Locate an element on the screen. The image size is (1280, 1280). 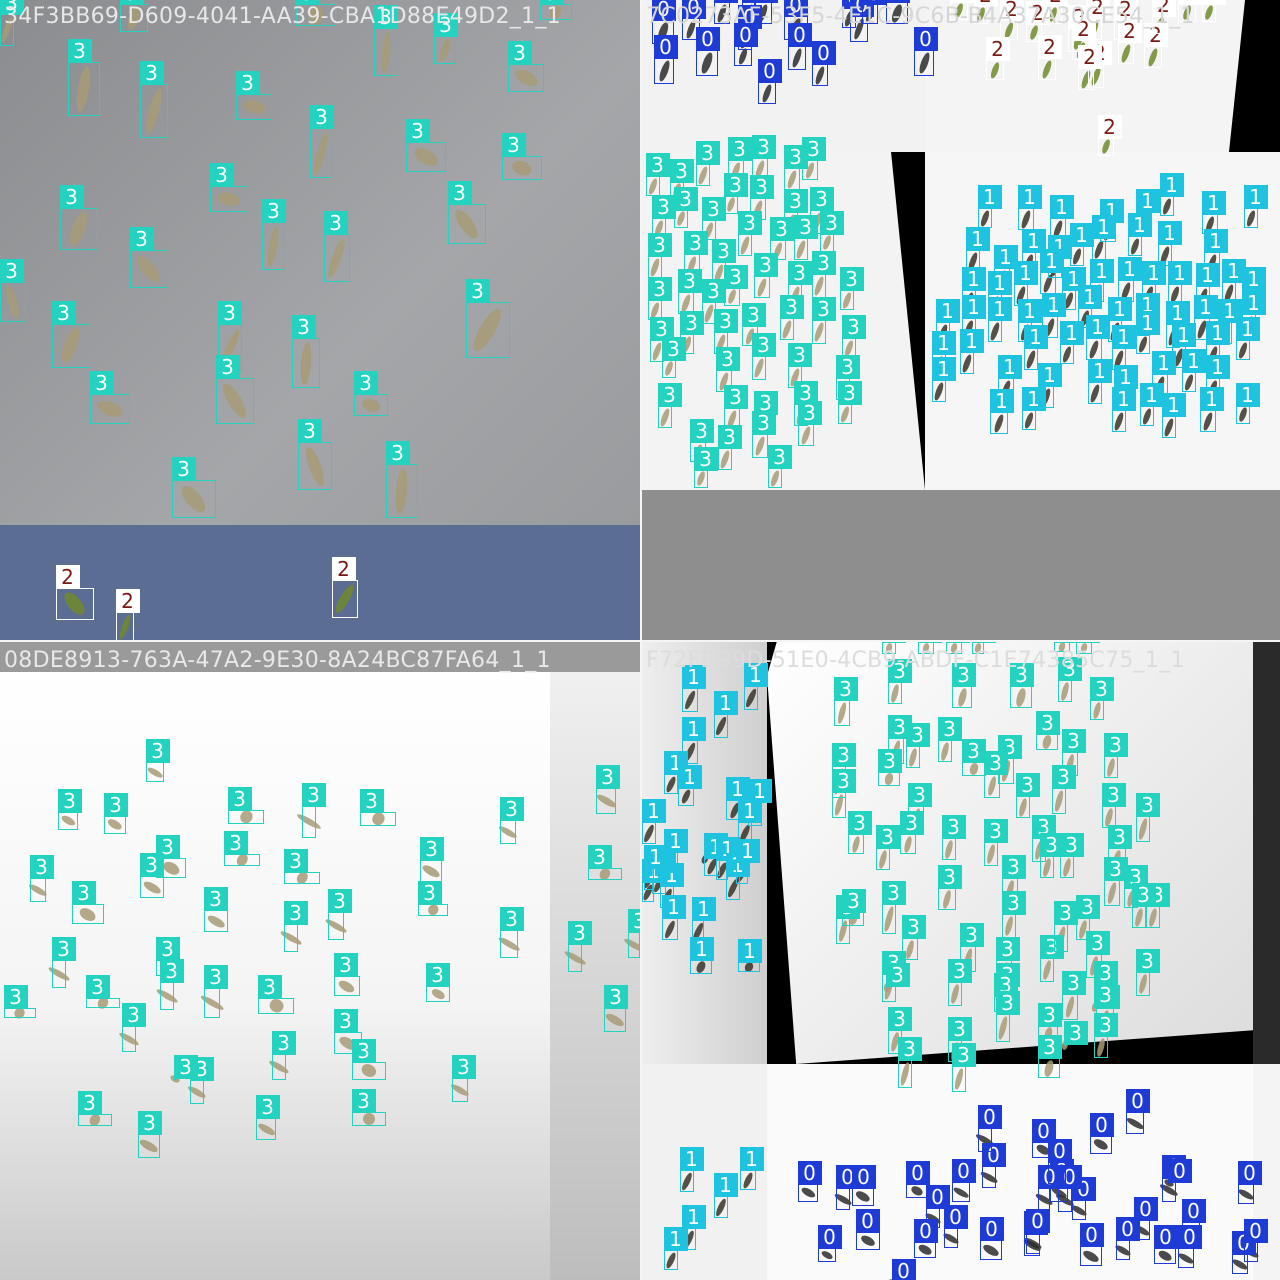
right-strip is located at coordinates (1266, 853).